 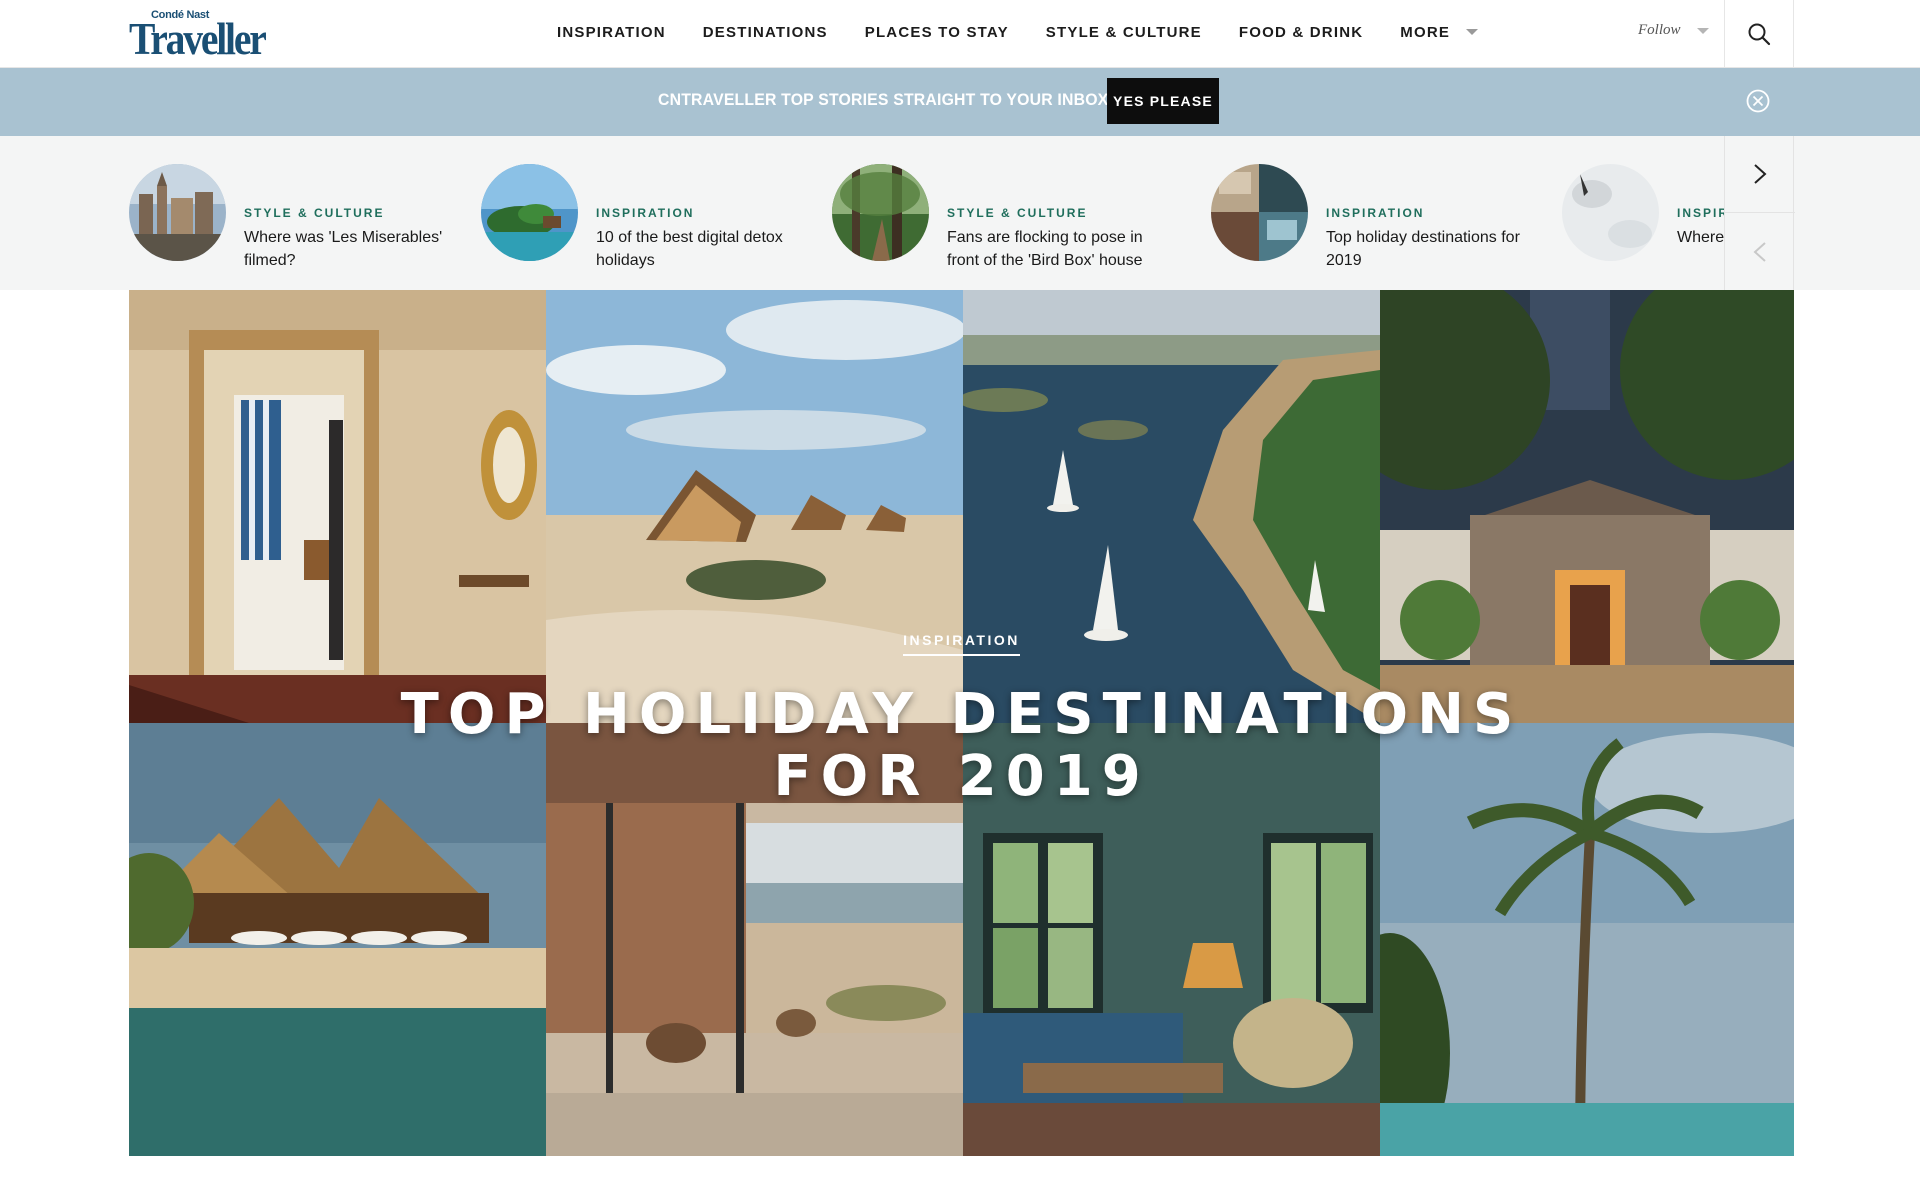 I want to click on story-category: INSPIR, so click(x=1703, y=213).